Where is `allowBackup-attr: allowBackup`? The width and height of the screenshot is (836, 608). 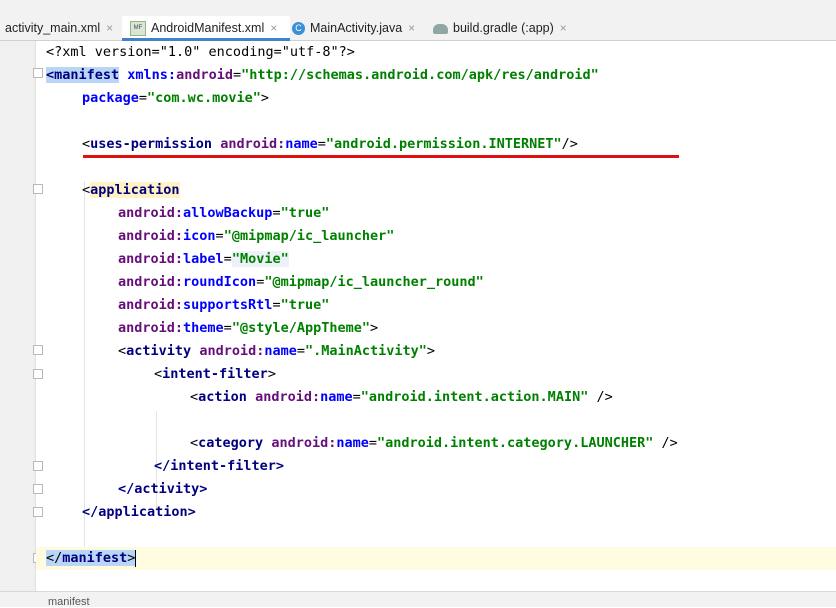
allowBackup-attr: allowBackup is located at coordinates (228, 213).